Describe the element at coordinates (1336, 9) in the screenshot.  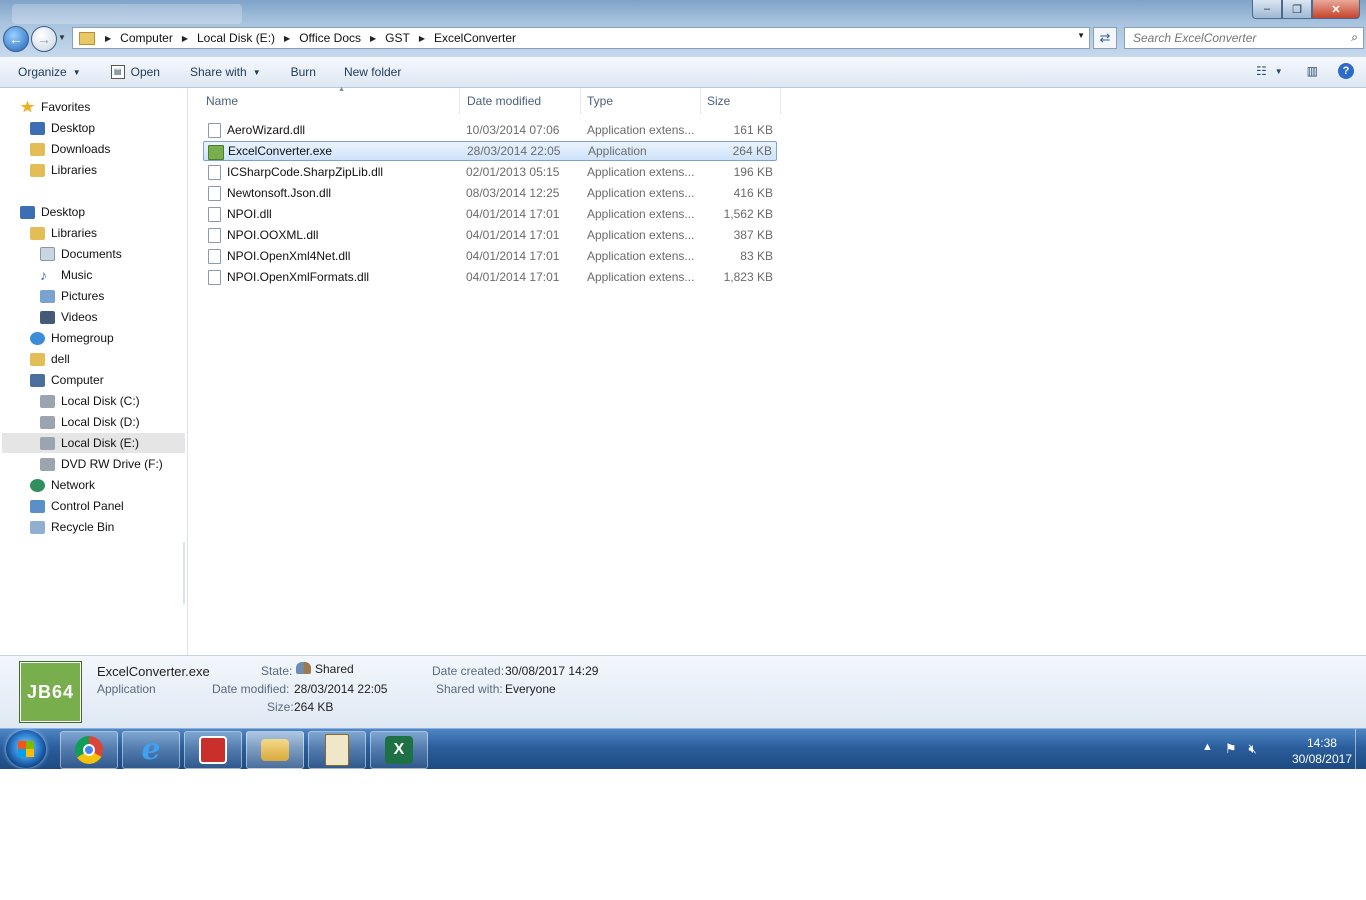
I see `close-button: ✕` at that location.